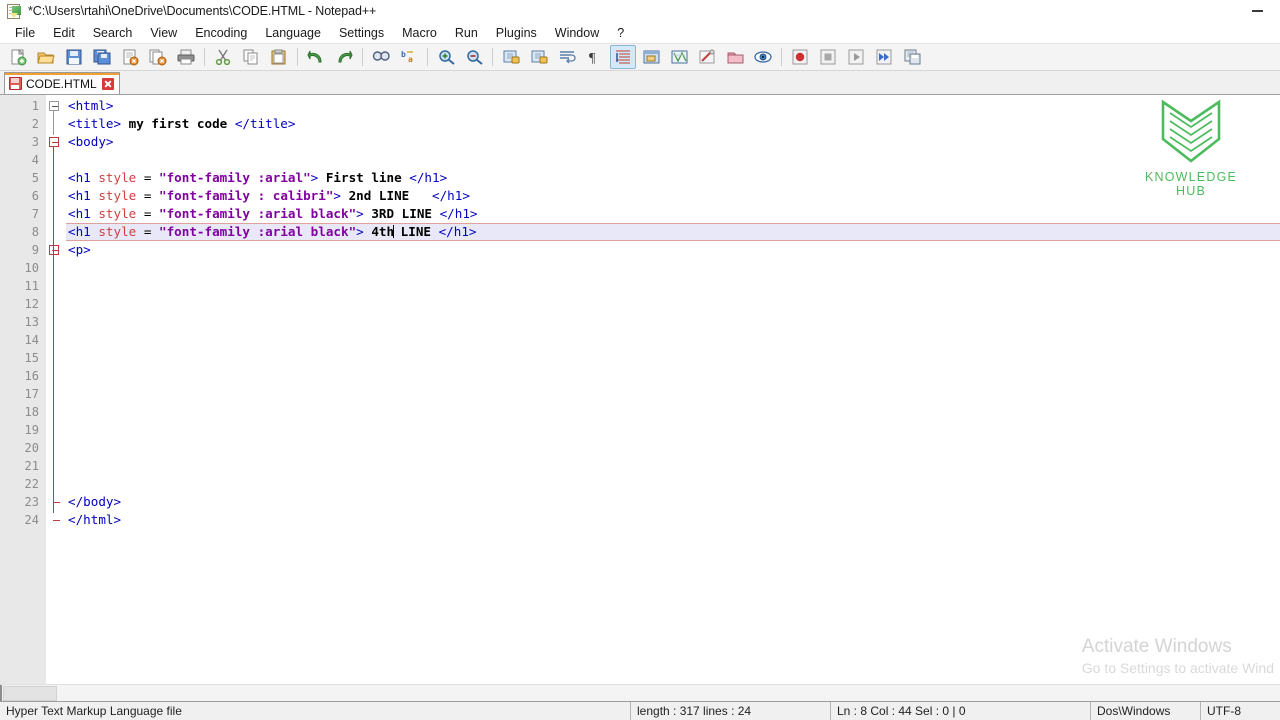 The image size is (1280, 720). What do you see at coordinates (18, 57) in the screenshot?
I see `new-file-icon` at bounding box center [18, 57].